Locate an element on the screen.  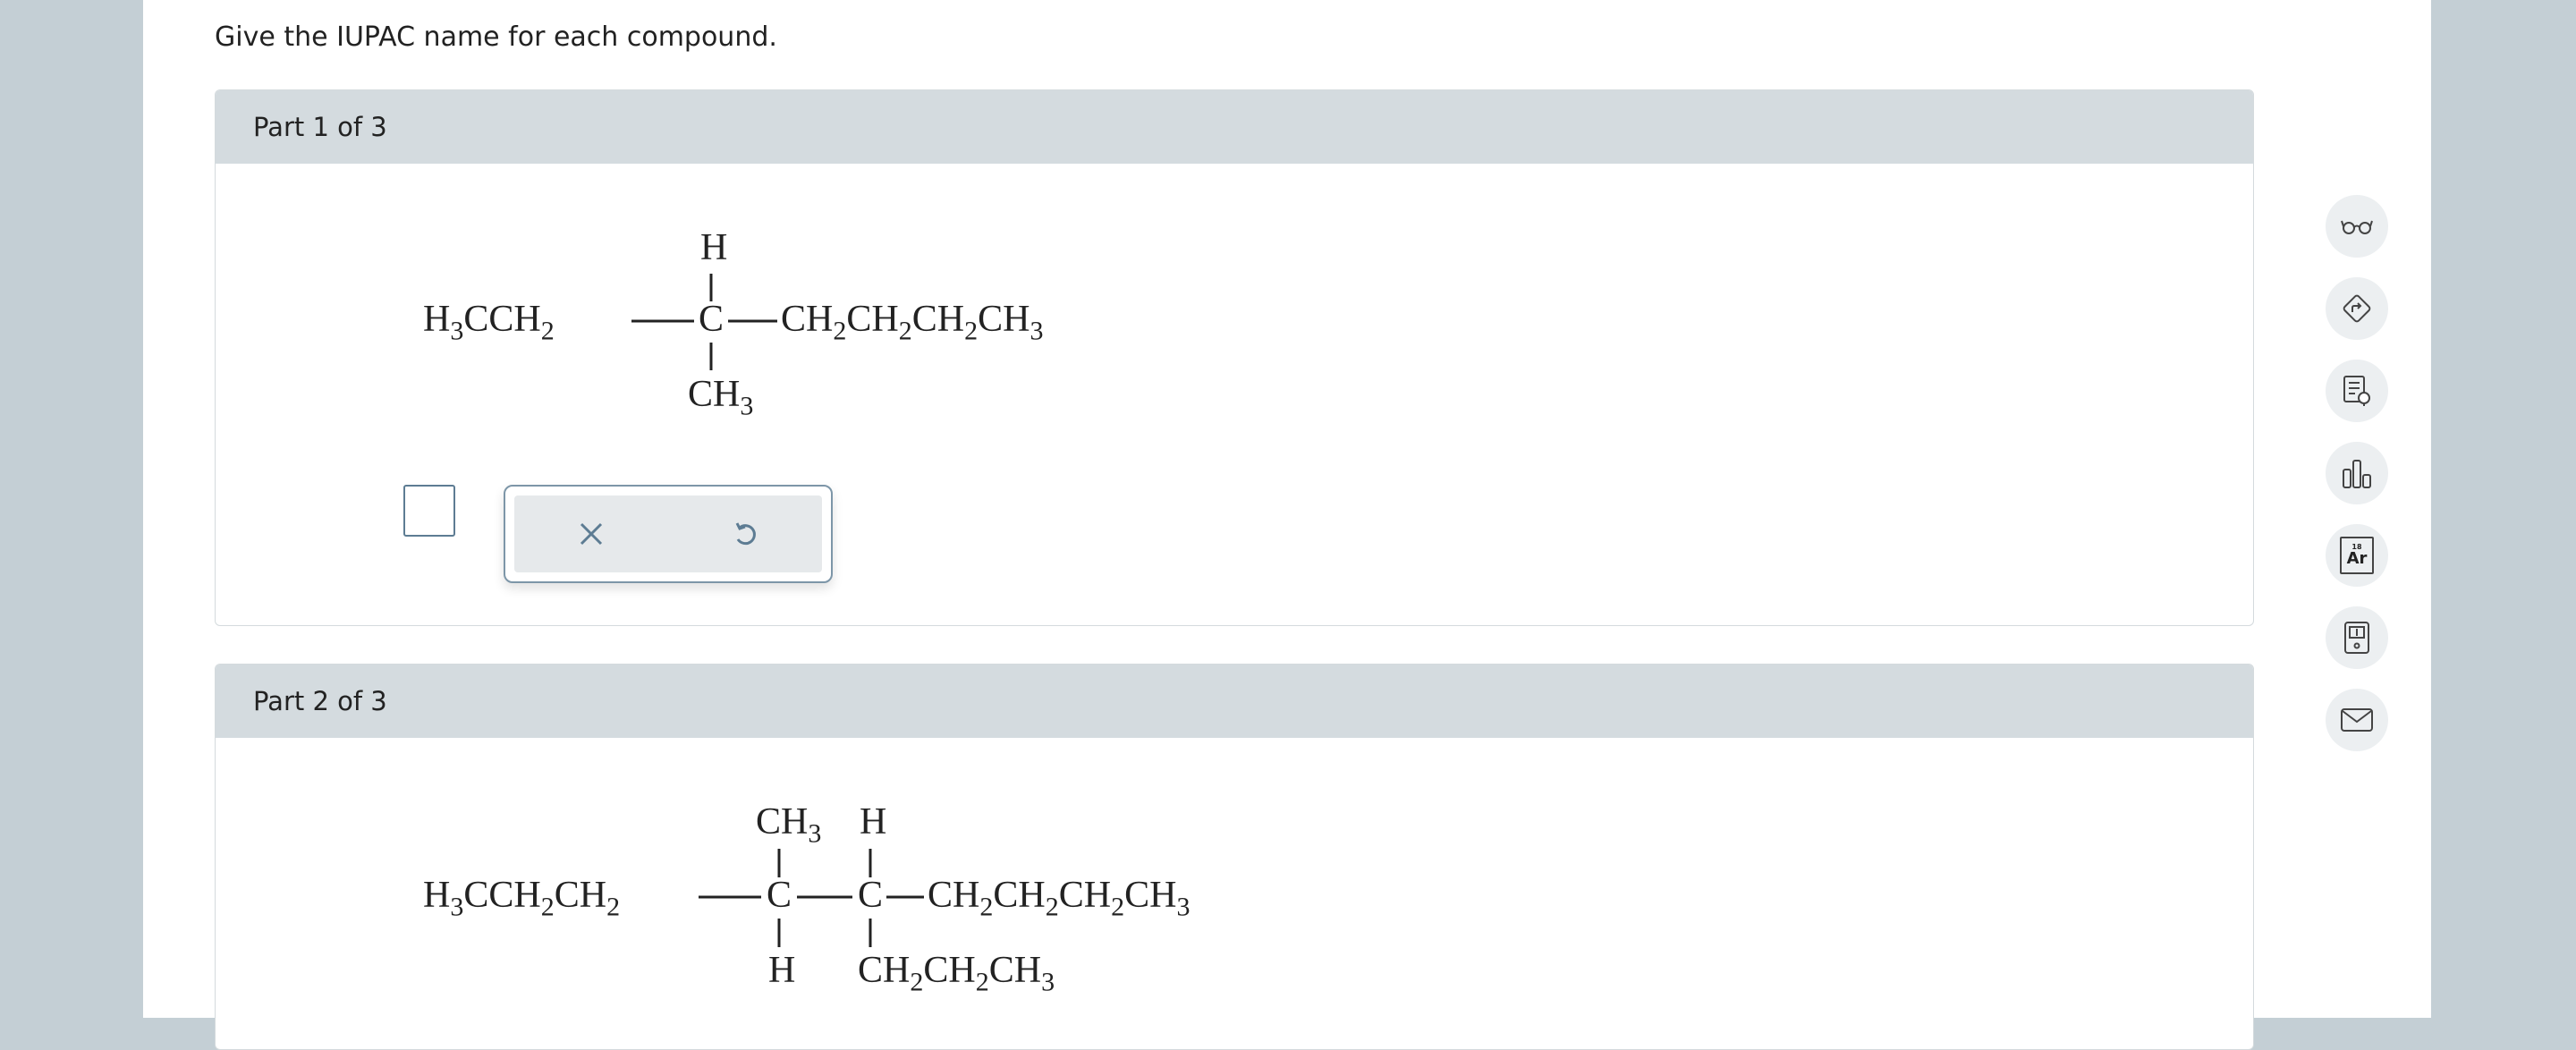
periodic-table-icon: 18 Ar is located at coordinates (2357, 555).